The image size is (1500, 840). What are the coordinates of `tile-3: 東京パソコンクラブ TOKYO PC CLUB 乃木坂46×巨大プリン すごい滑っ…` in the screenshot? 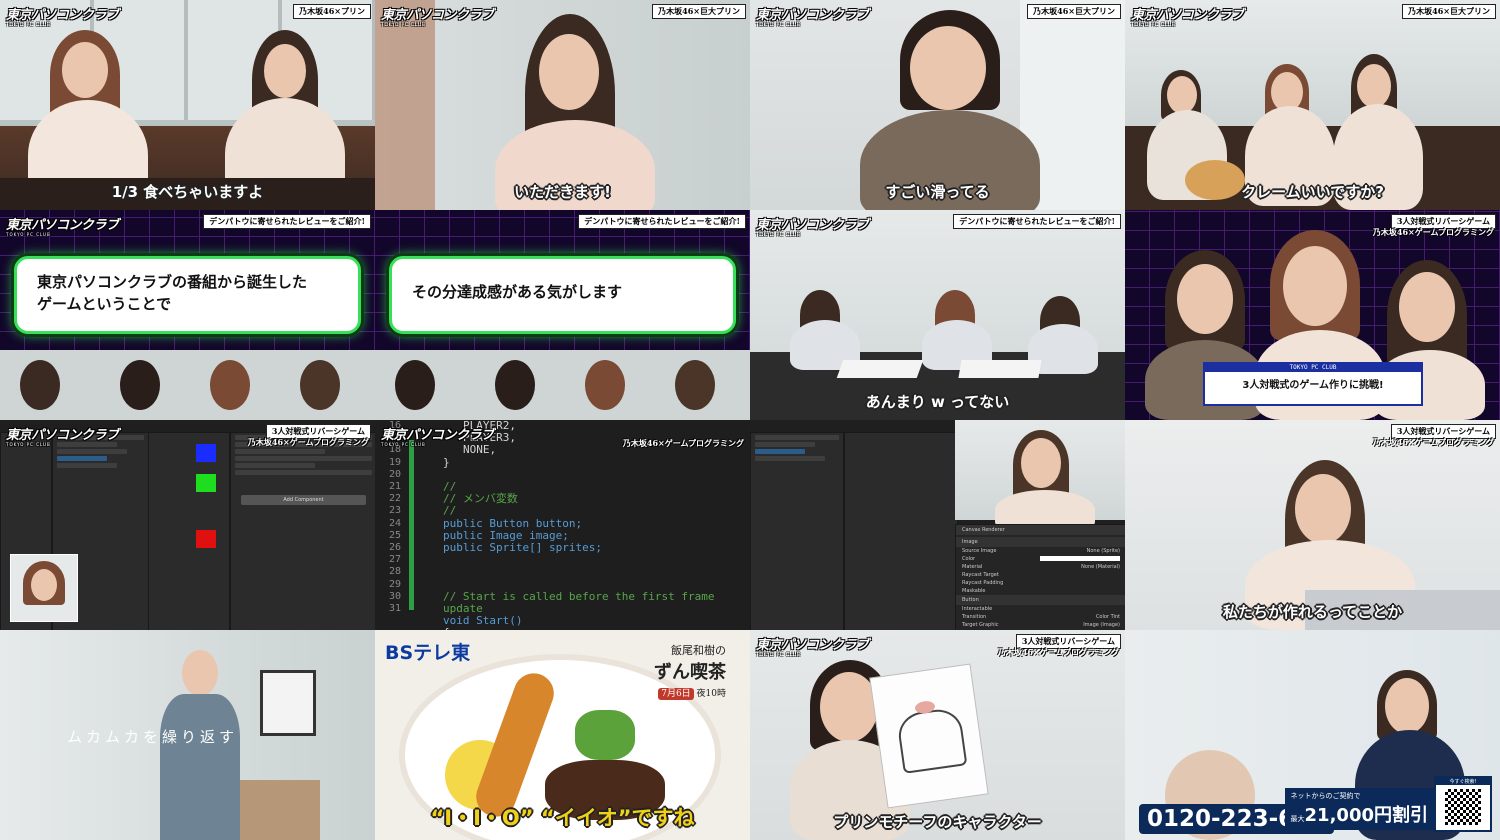 It's located at (937, 105).